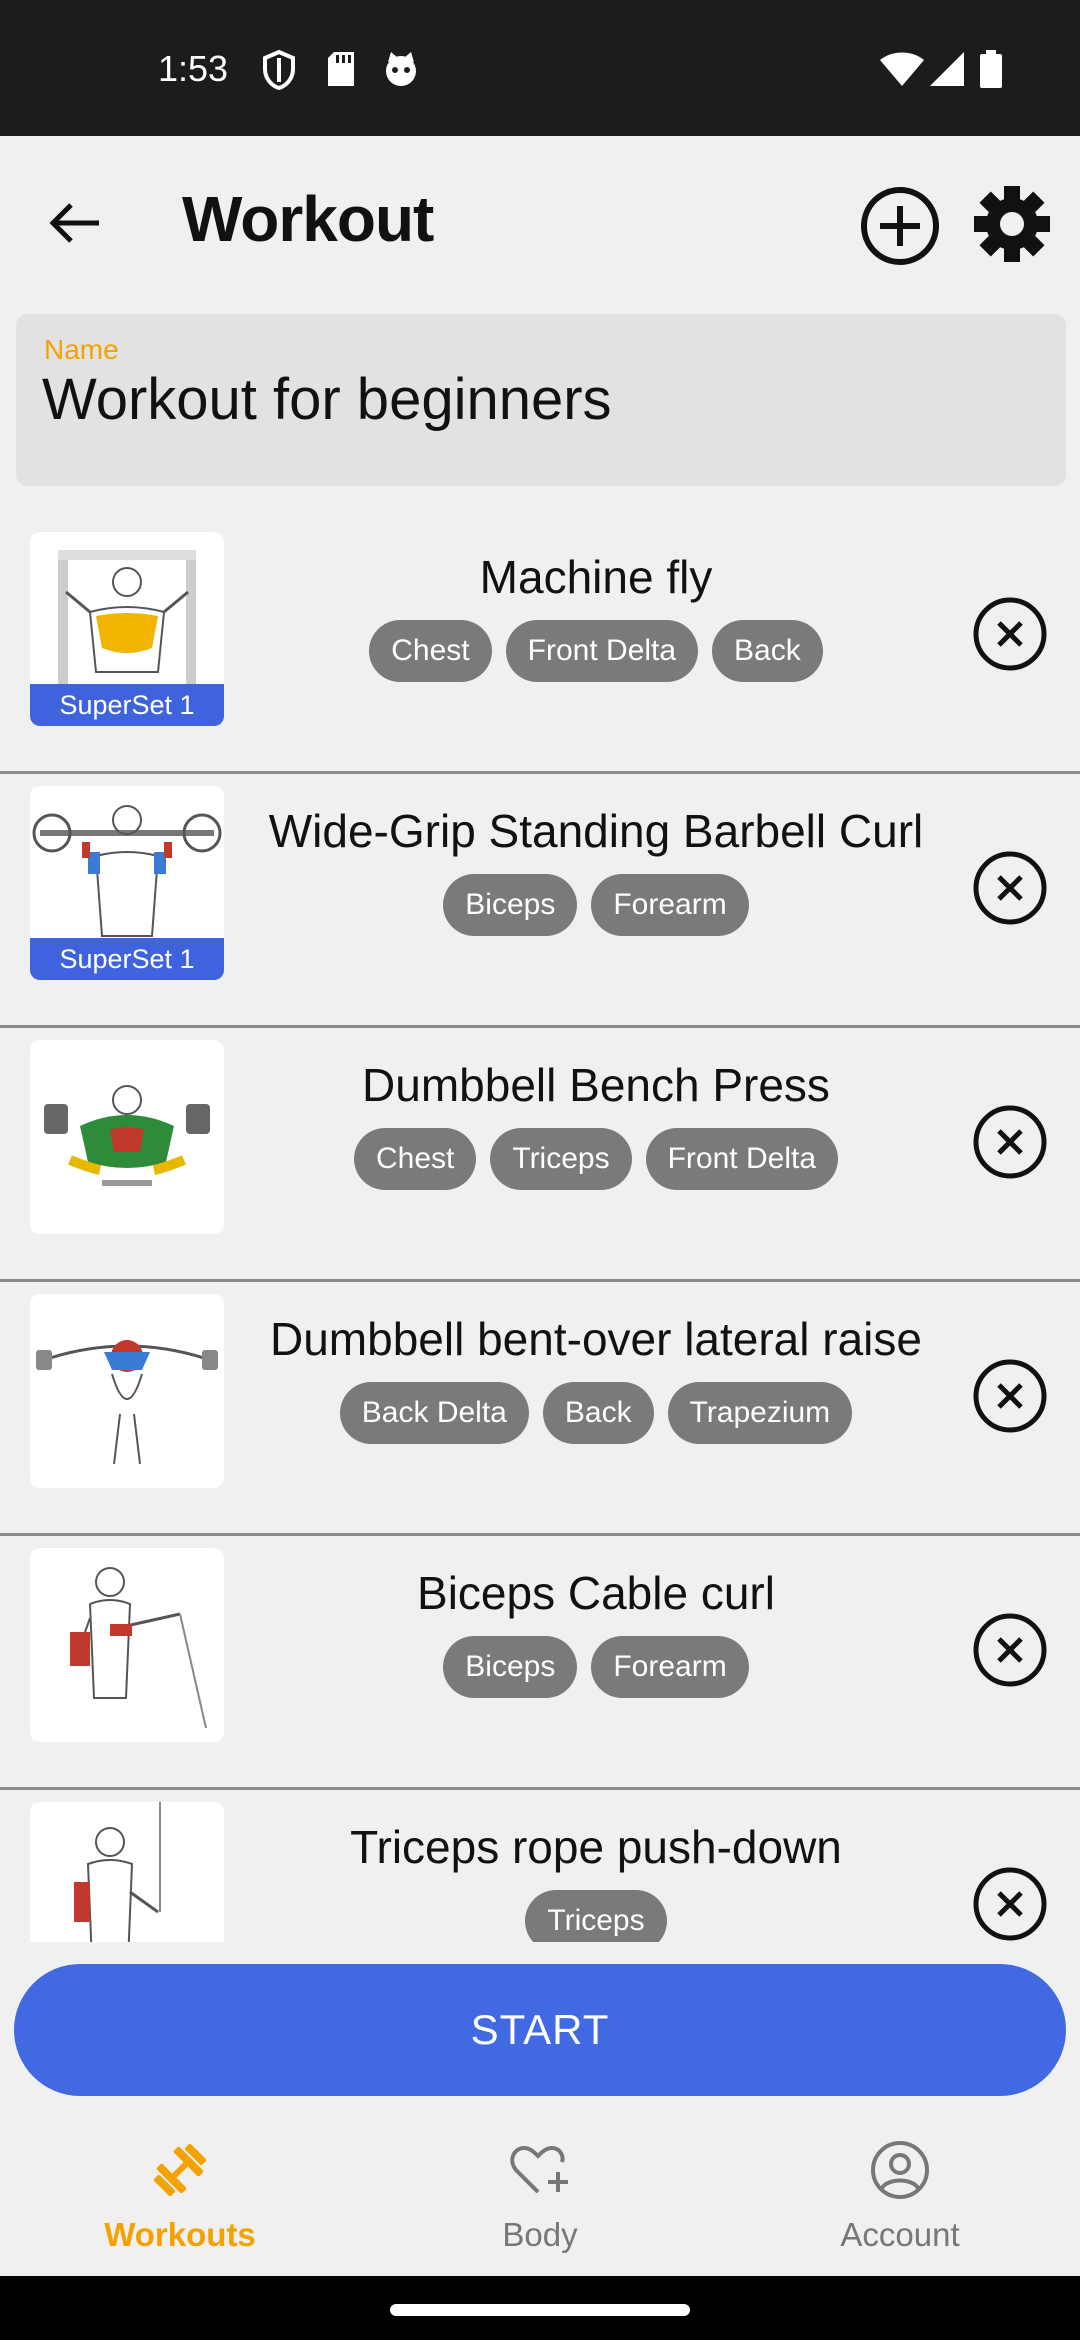  Describe the element at coordinates (308, 219) in the screenshot. I see `page-title: Workout` at that location.